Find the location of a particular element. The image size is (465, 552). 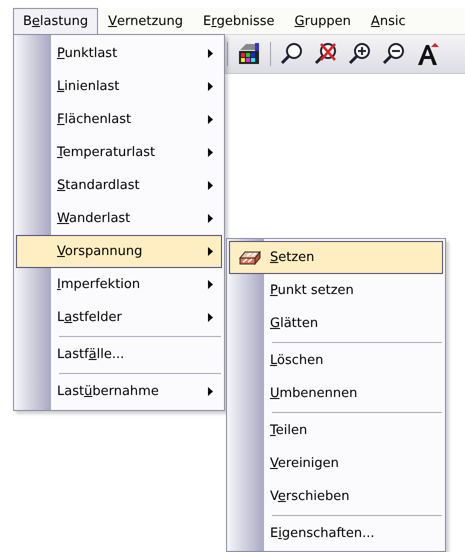

menu-item-label: Flächenlast is located at coordinates (94, 119).